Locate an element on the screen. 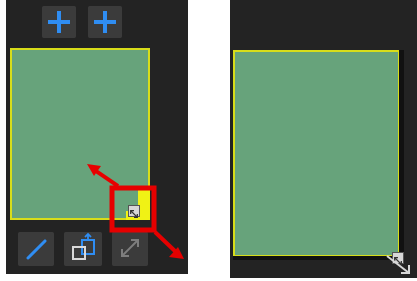 This screenshot has width=417, height=281. swap-tool-button is located at coordinates (83, 249).